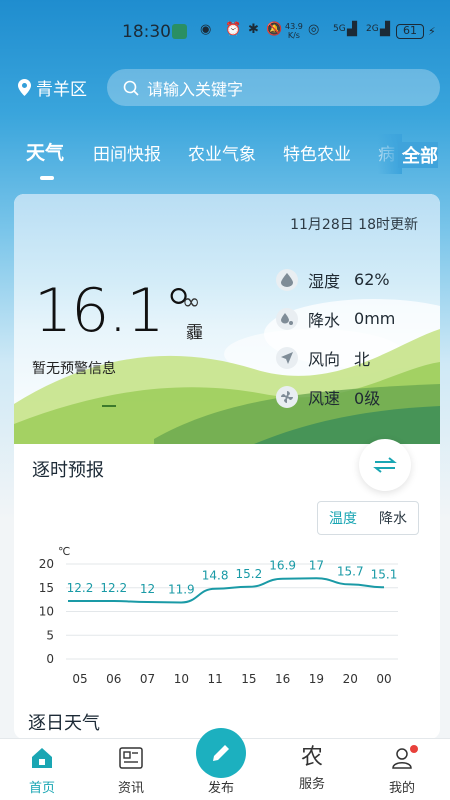  Describe the element at coordinates (131, 771) in the screenshot. I see `nav-news: 资讯` at that location.